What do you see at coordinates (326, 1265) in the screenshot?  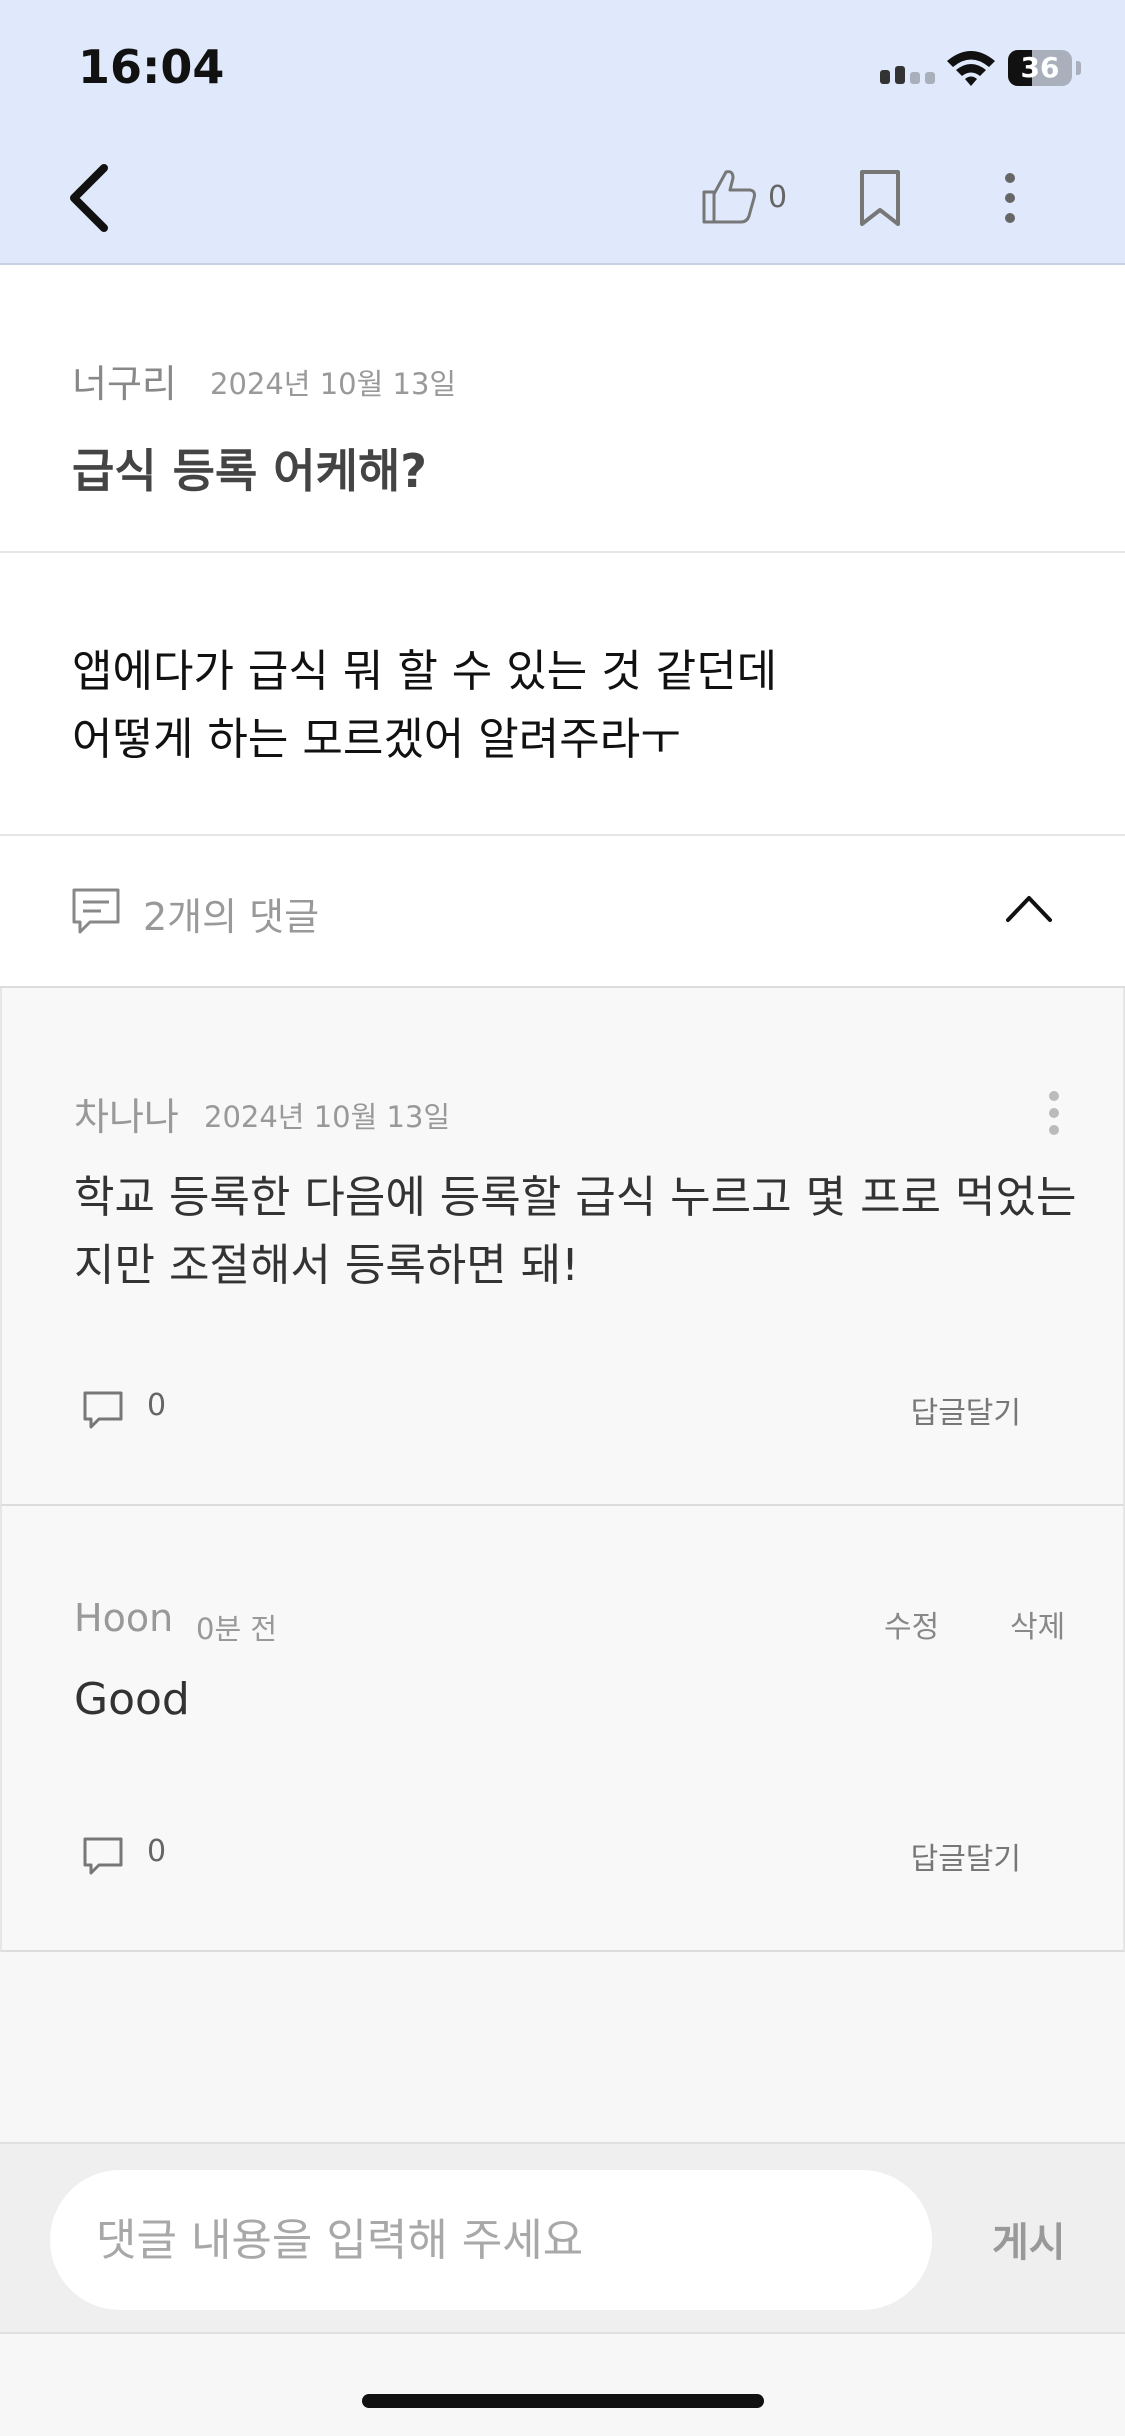 I see `comment-text: 지만 조절해서 등록하면 돼!` at bounding box center [326, 1265].